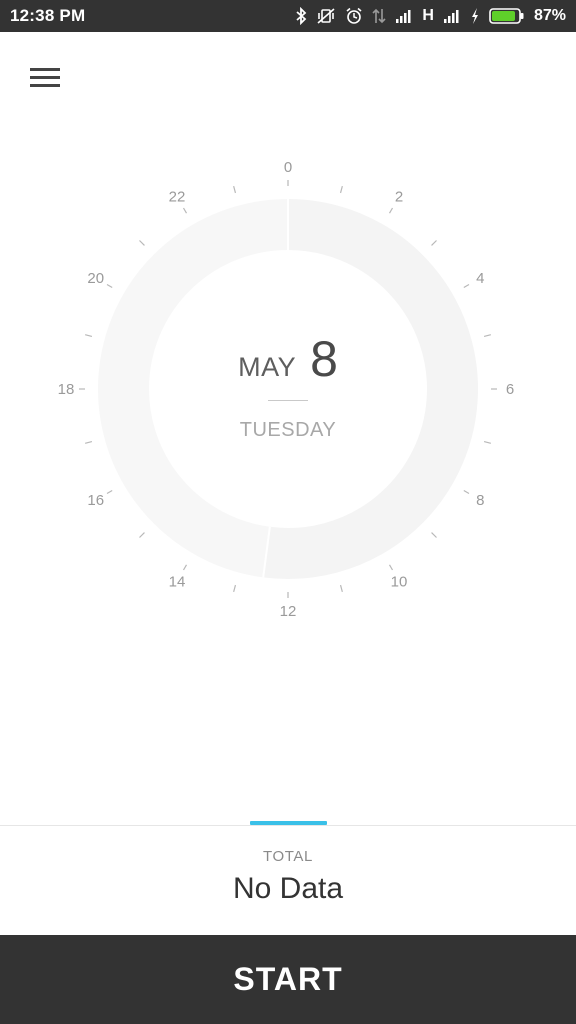  Describe the element at coordinates (288, 888) in the screenshot. I see `total-value: No Data` at that location.